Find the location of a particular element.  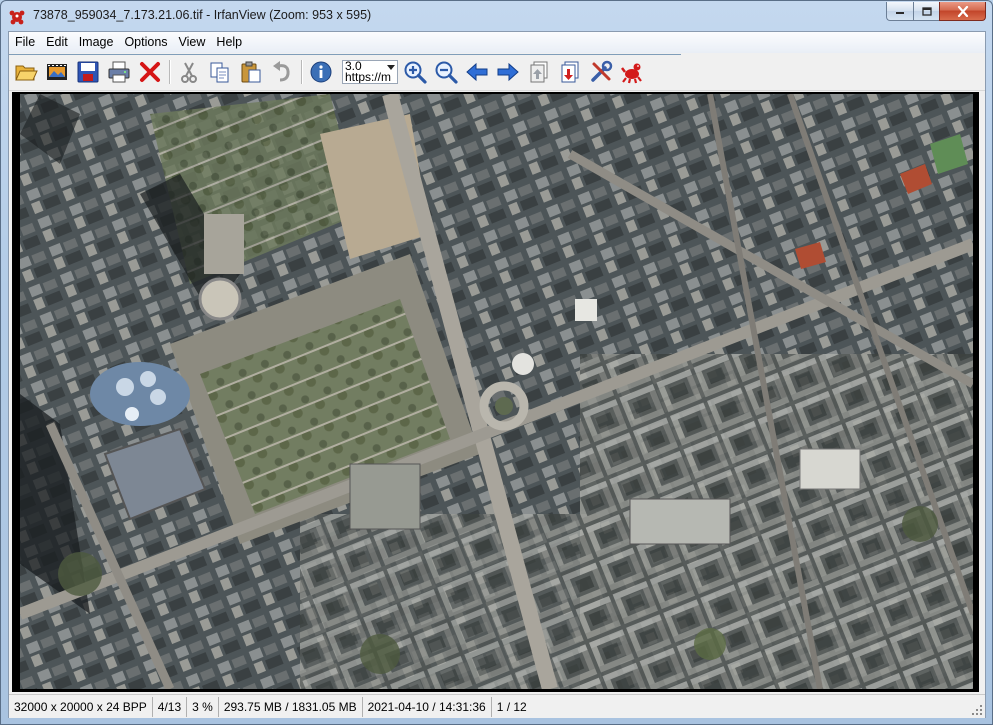

toolbar: 3.0 https://m is located at coordinates (497, 72).